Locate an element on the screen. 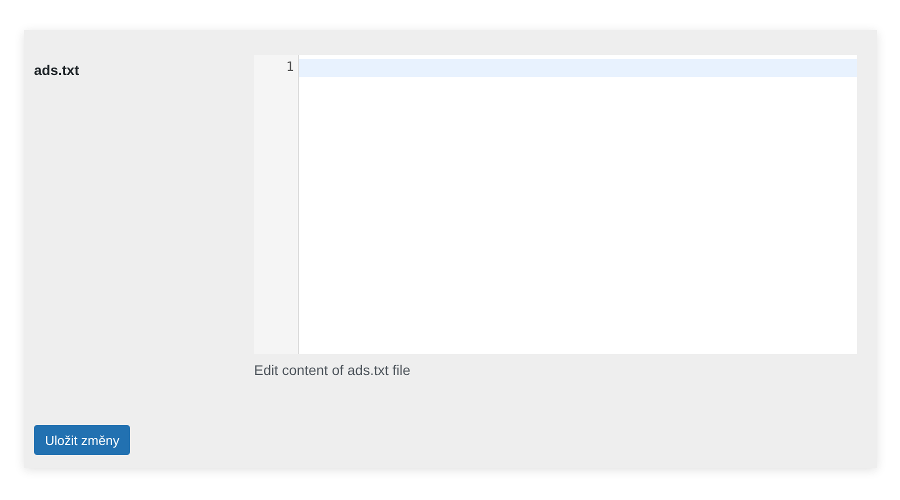 The width and height of the screenshot is (900, 500). help-text: Edit content of ads.txt file is located at coordinates (333, 370).